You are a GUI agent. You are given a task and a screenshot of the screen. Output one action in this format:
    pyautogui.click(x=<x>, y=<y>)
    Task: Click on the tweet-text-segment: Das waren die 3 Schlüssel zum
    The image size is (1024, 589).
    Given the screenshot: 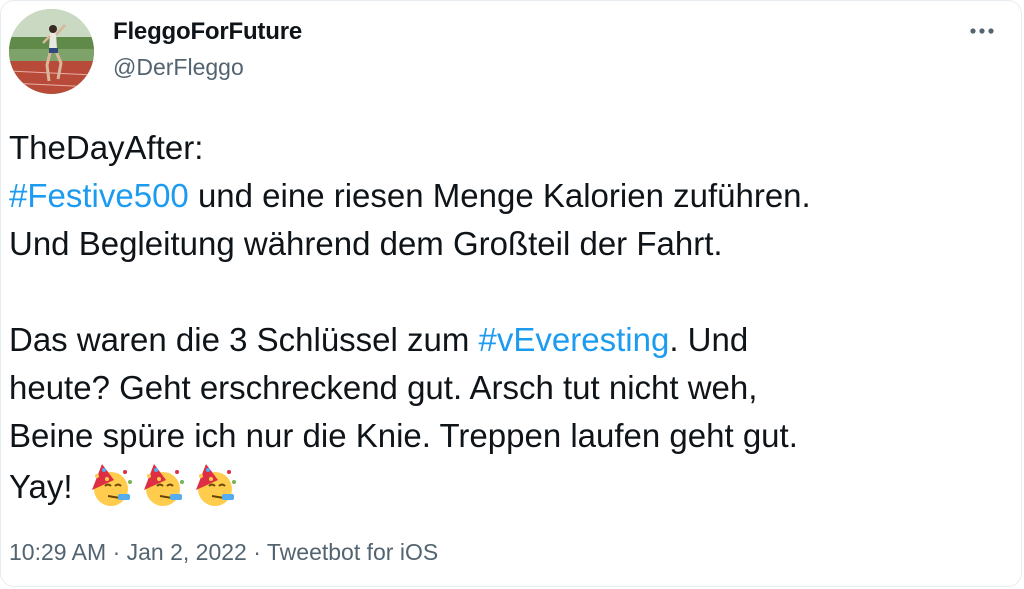 What is the action you would take?
    pyautogui.click(x=244, y=339)
    